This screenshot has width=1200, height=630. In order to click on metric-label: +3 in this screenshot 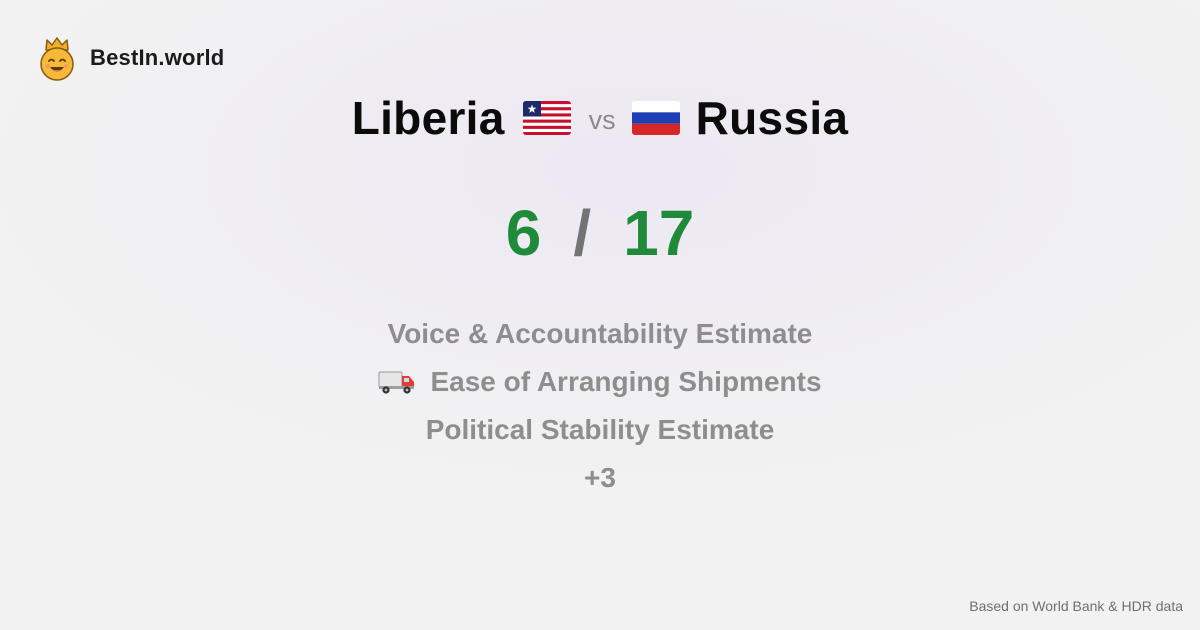, I will do `click(600, 477)`.